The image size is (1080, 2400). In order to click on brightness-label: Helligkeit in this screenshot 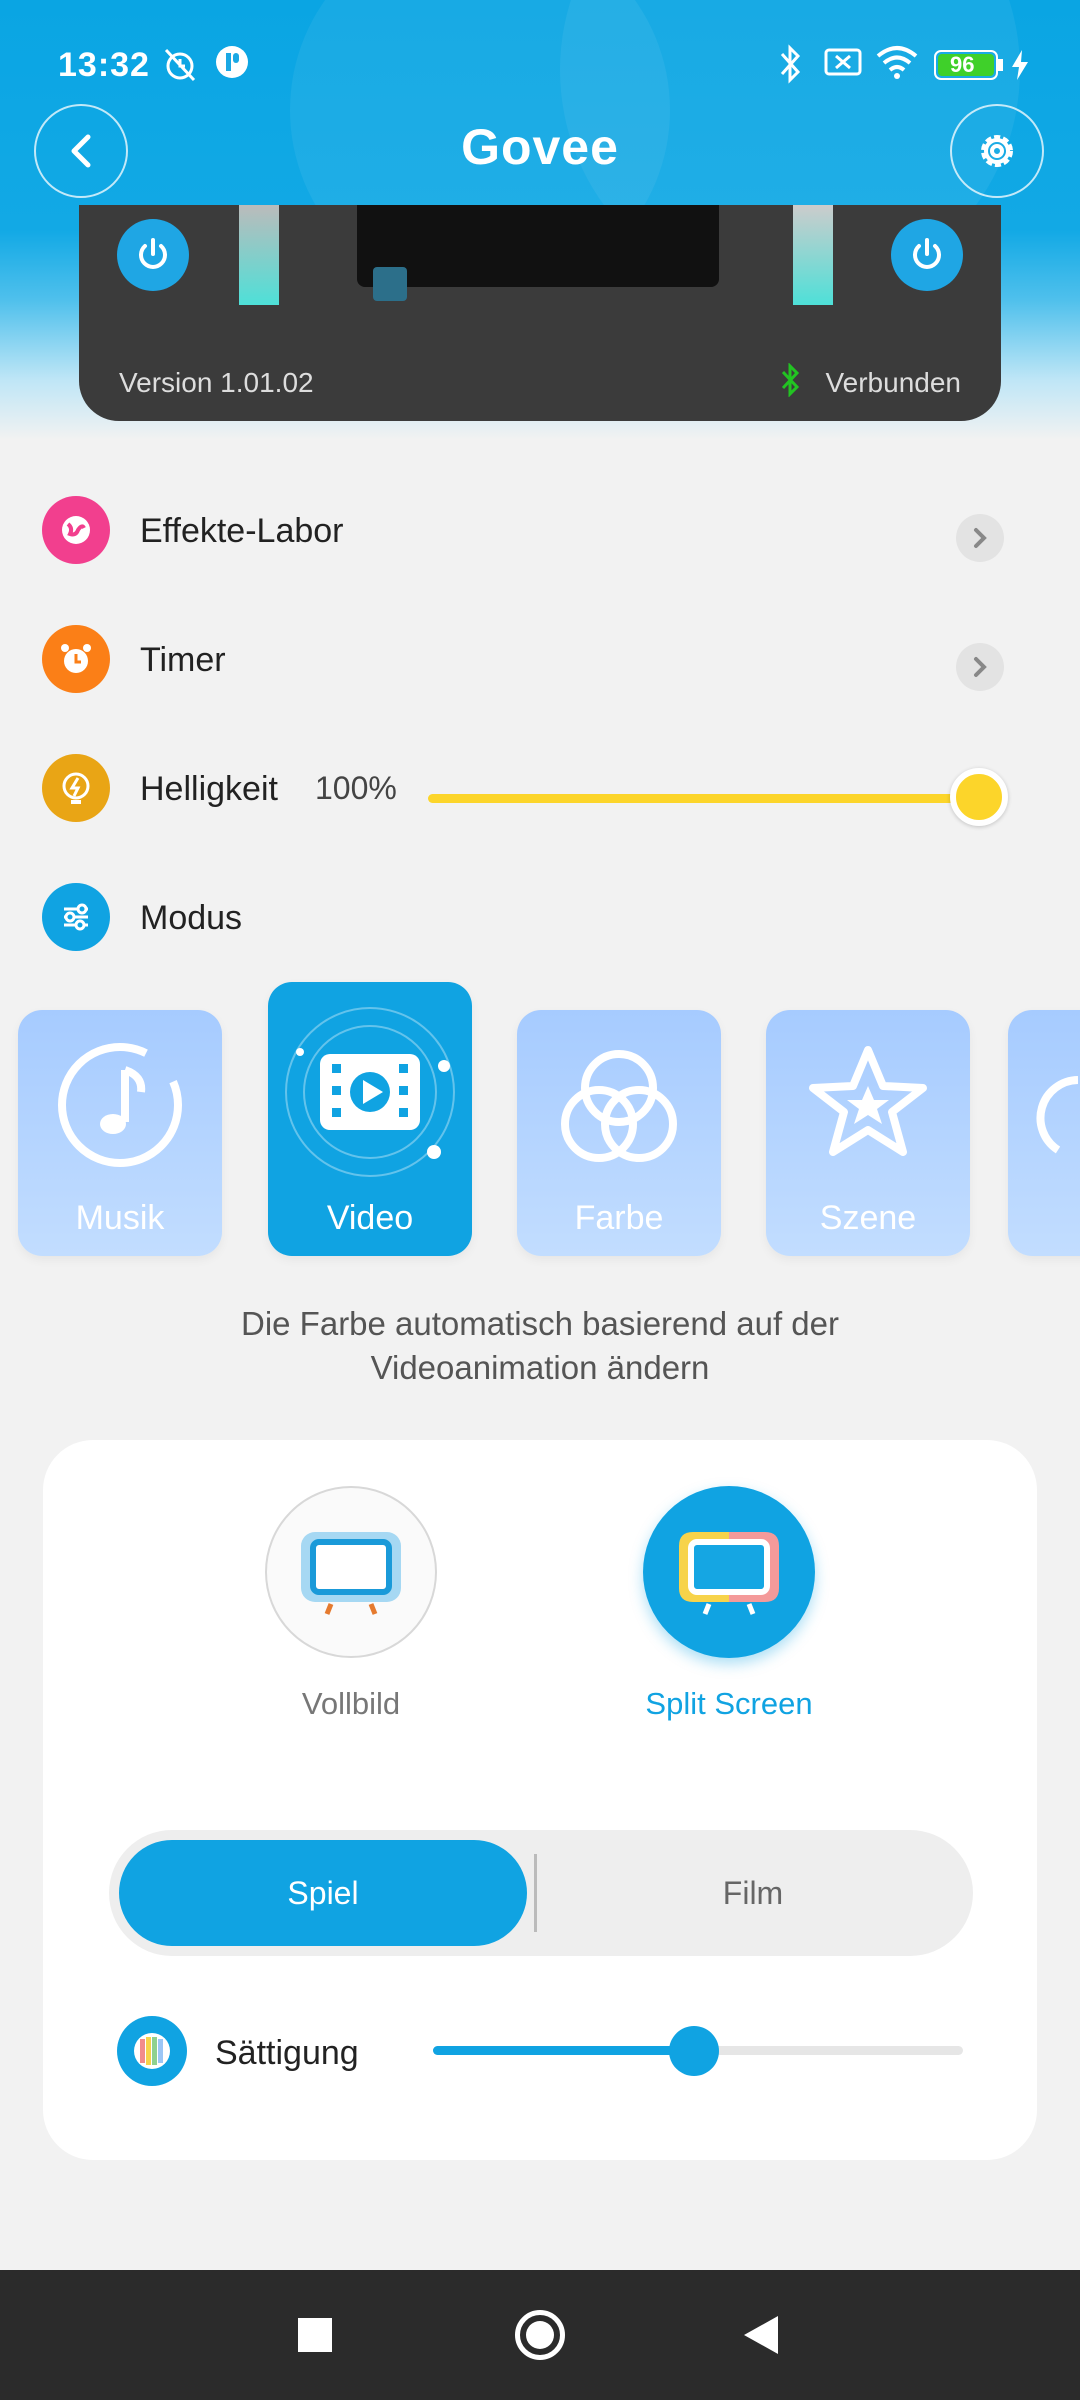, I will do `click(209, 789)`.